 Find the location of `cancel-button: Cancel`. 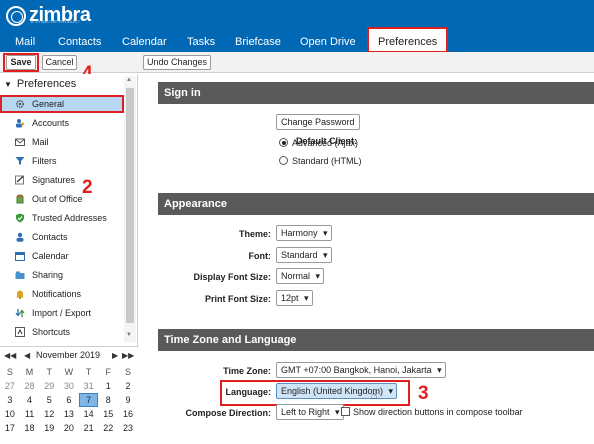

cancel-button: Cancel is located at coordinates (59, 62).